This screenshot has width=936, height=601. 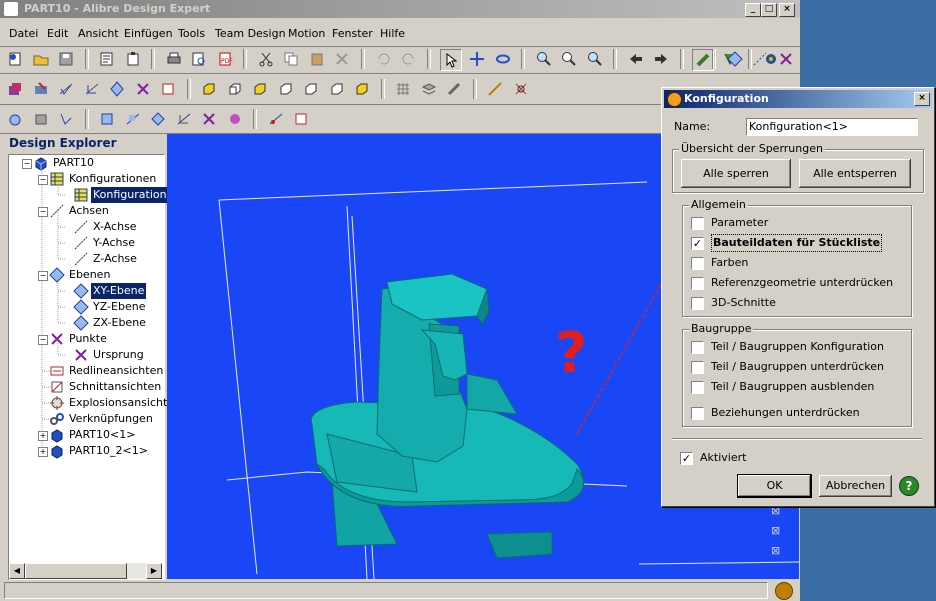 What do you see at coordinates (291, 59) in the screenshot?
I see `copy-icon` at bounding box center [291, 59].